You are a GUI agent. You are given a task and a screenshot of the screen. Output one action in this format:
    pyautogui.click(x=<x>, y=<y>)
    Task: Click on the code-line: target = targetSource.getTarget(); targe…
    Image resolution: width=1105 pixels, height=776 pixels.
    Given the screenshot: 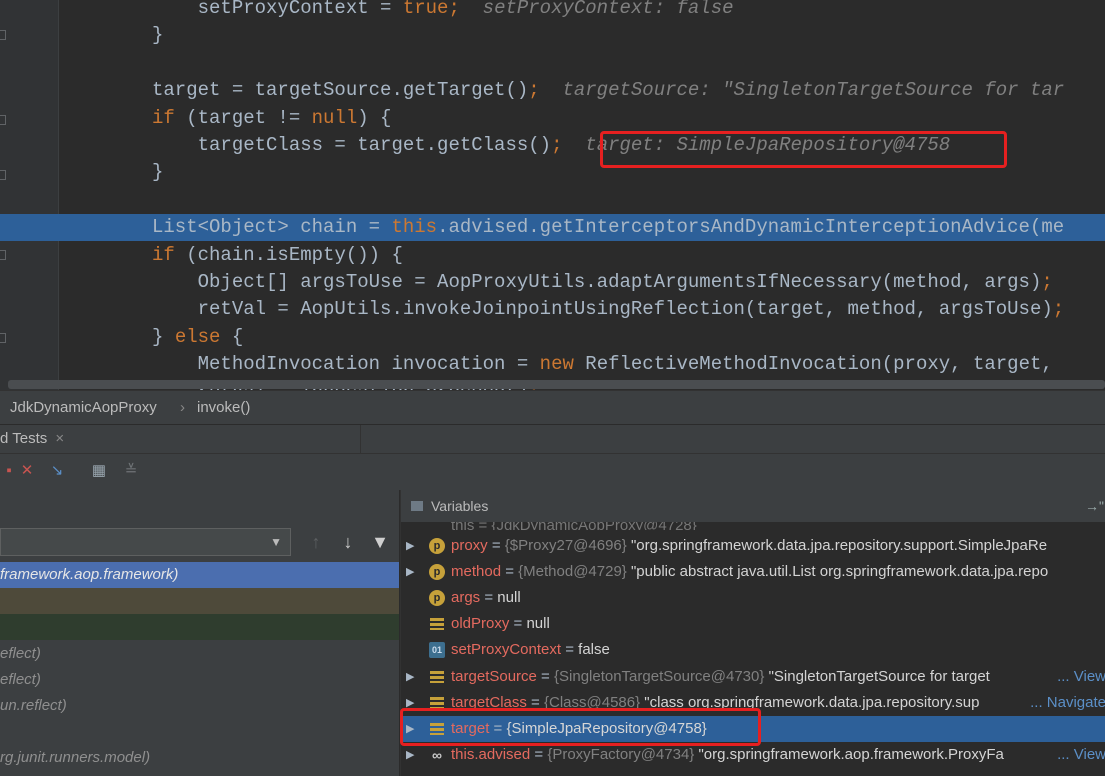 What is the action you would take?
    pyautogui.click(x=552, y=90)
    